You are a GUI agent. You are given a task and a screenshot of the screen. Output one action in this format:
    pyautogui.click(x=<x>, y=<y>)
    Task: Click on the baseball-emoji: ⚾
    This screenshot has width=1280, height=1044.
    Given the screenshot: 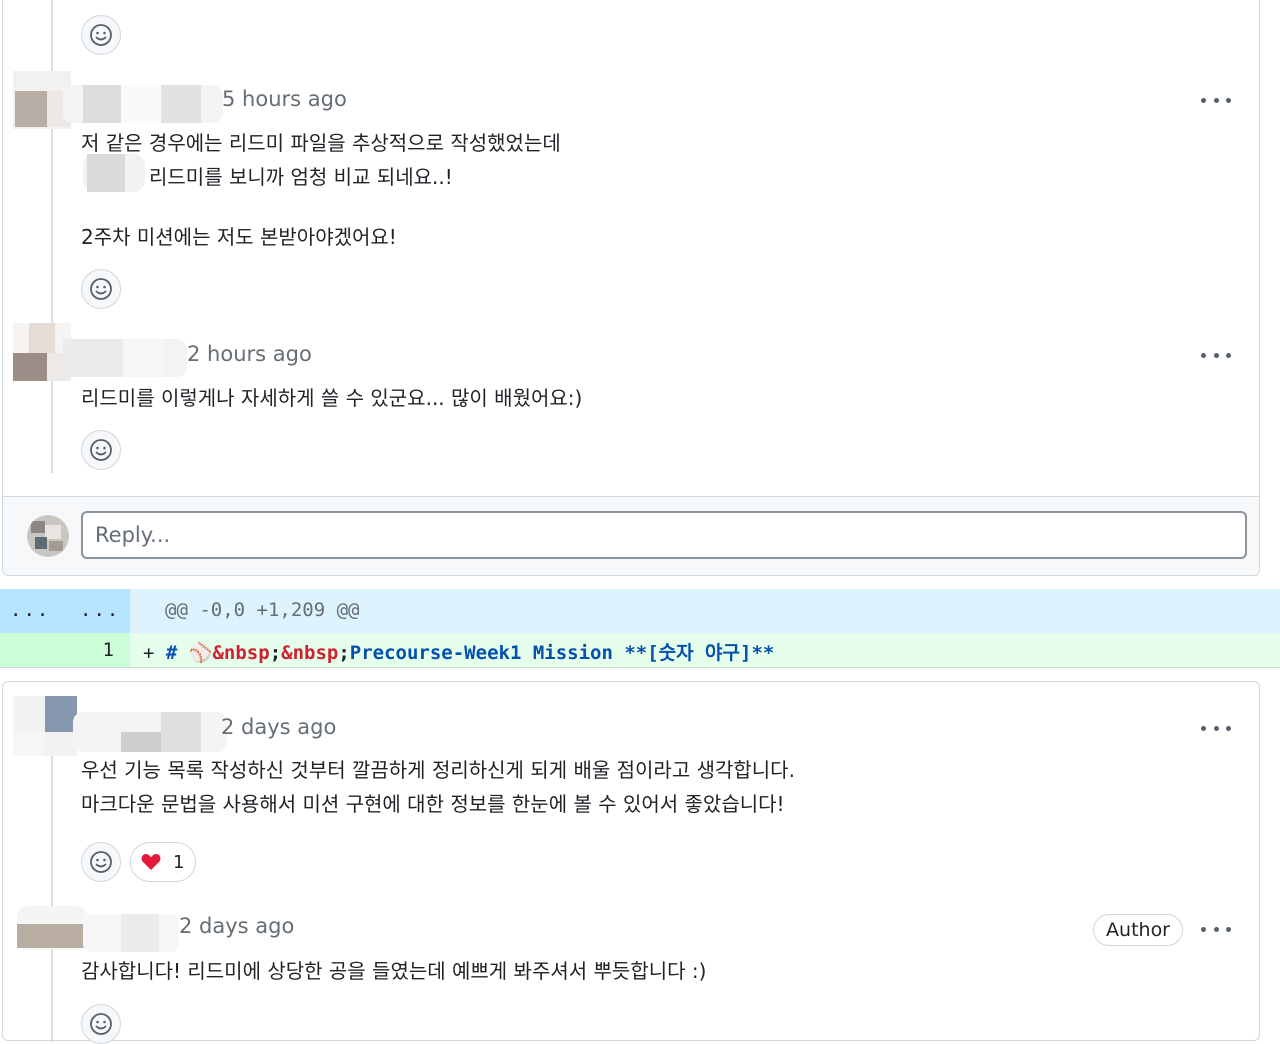 What is the action you would take?
    pyautogui.click(x=200, y=653)
    